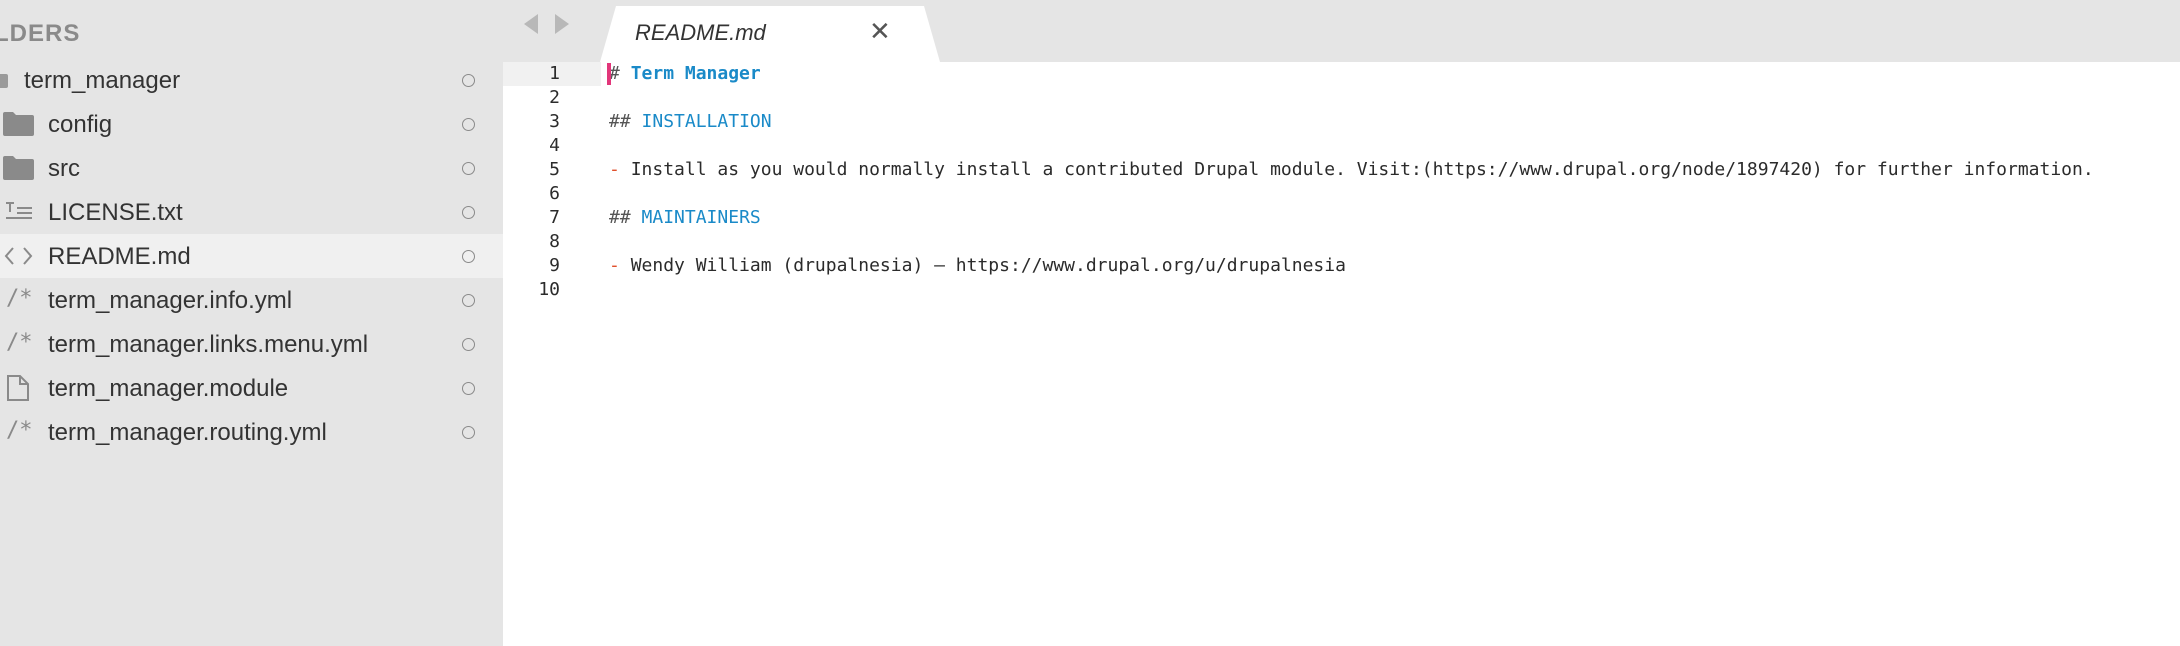 This screenshot has height=646, width=2180. What do you see at coordinates (701, 217) in the screenshot?
I see `heading-text: MAINTAINERS` at bounding box center [701, 217].